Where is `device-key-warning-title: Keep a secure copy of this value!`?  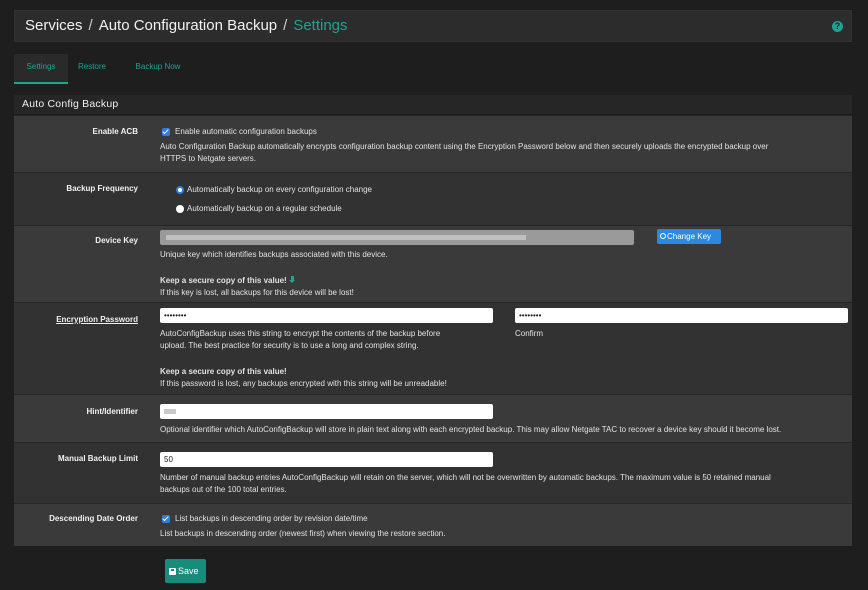
device-key-warning-title: Keep a secure copy of this value! is located at coordinates (228, 281).